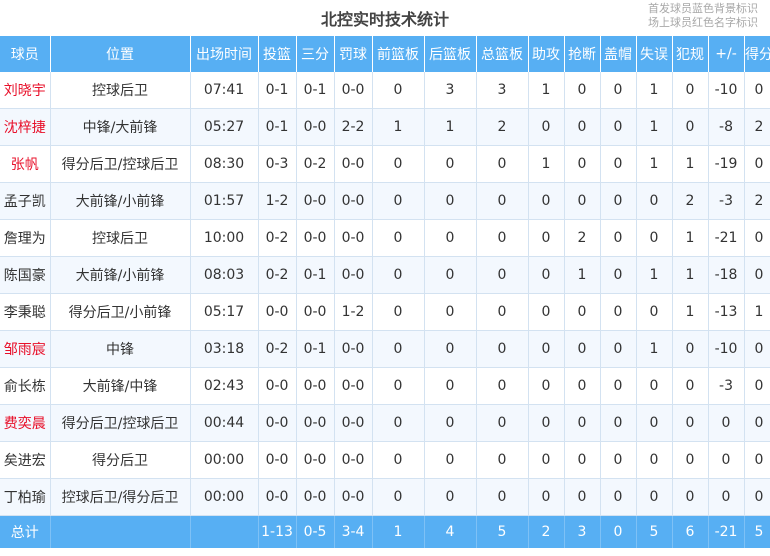  What do you see at coordinates (315, 54) in the screenshot?
I see `column-header: 三分` at bounding box center [315, 54].